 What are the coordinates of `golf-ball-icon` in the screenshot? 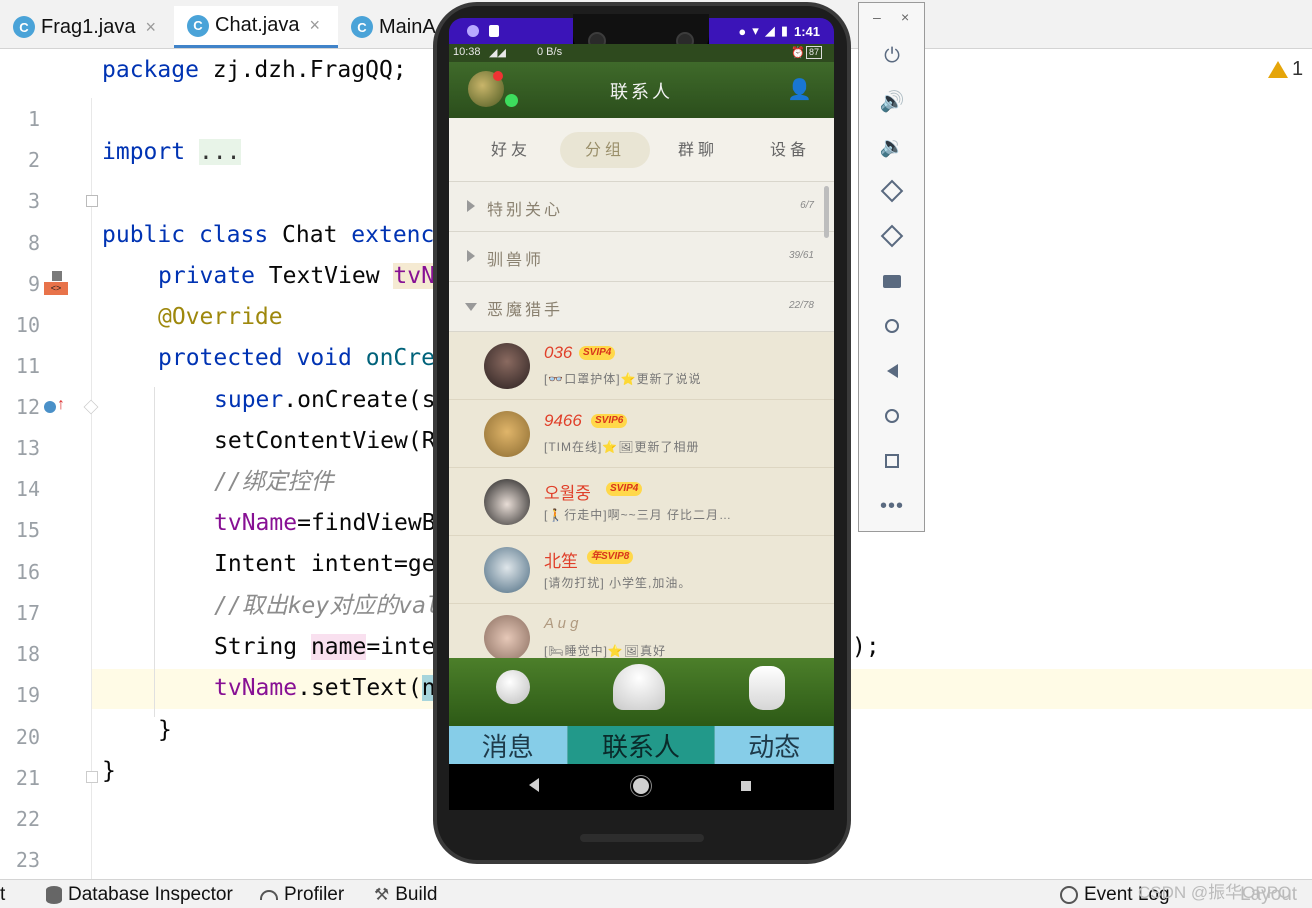 It's located at (513, 687).